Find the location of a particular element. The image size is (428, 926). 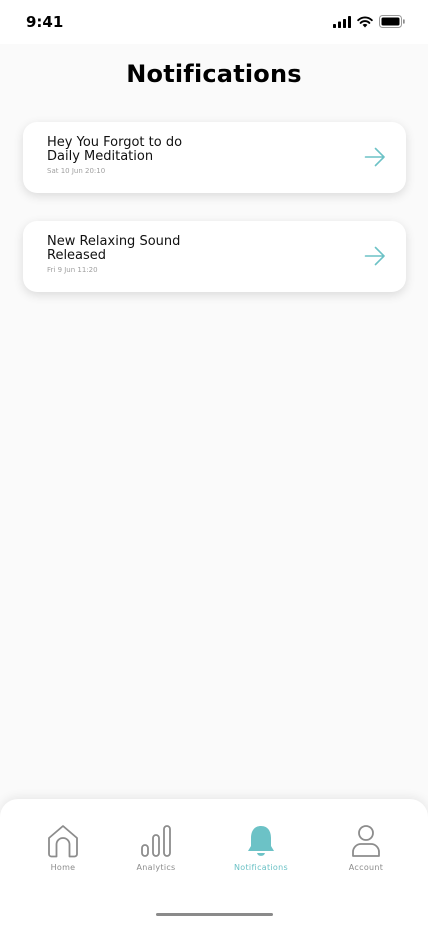

notification-time: Sat 10 Jun 20:10 is located at coordinates (76, 171).